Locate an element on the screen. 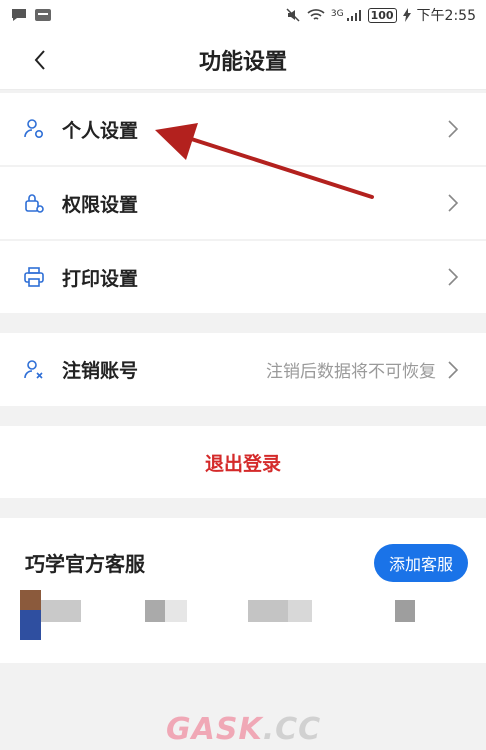 This screenshot has height=750, width=486. logout-label: 退出登录 is located at coordinates (242, 463).